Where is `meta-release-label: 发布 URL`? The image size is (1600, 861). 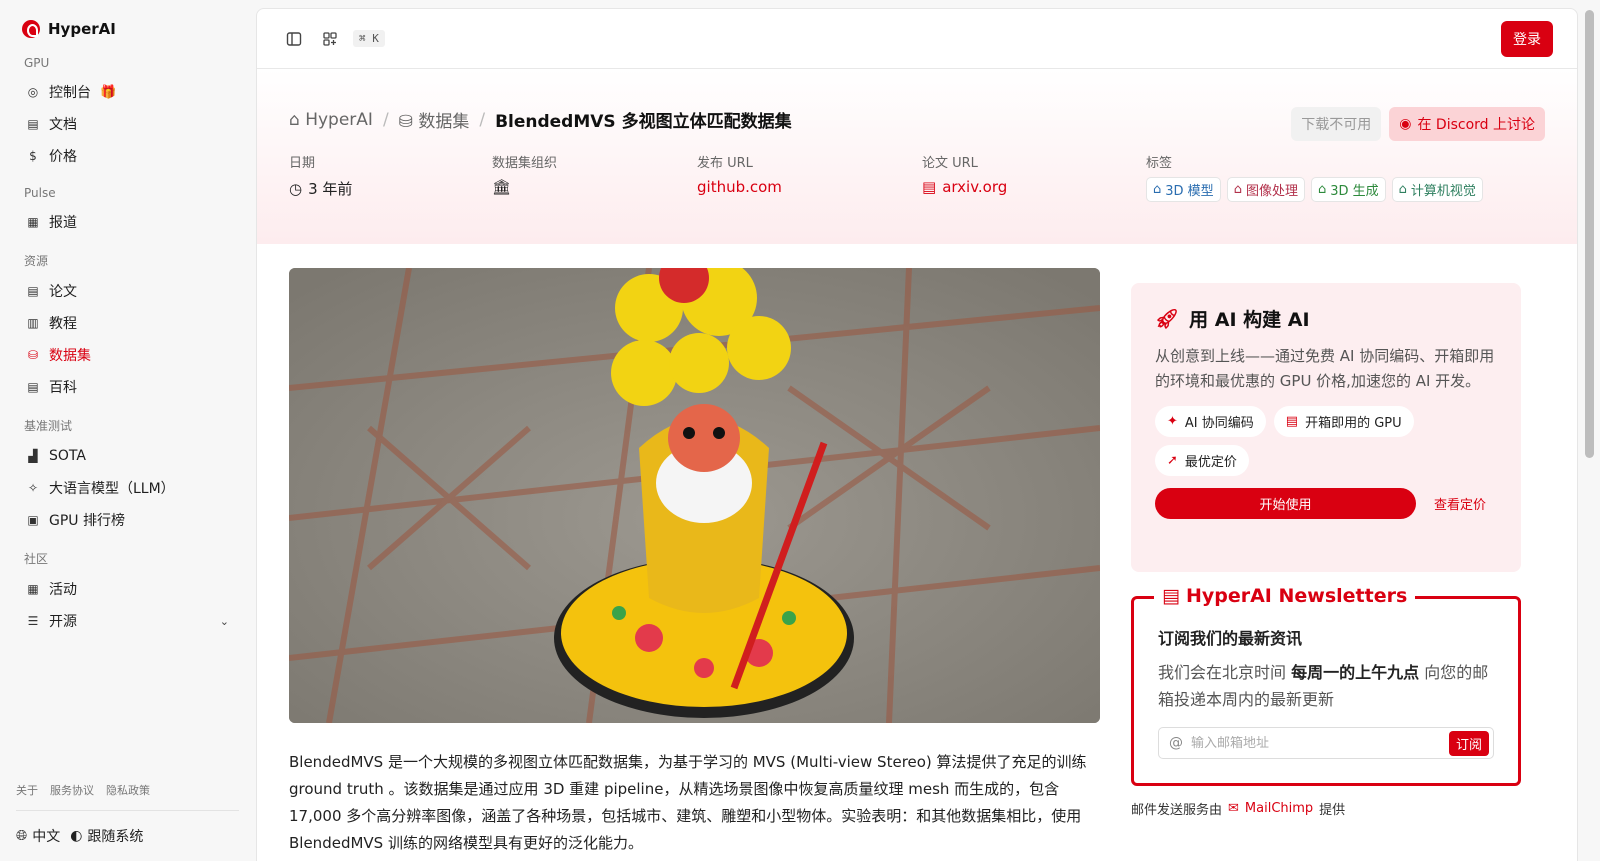 meta-release-label: 发布 URL is located at coordinates (725, 163).